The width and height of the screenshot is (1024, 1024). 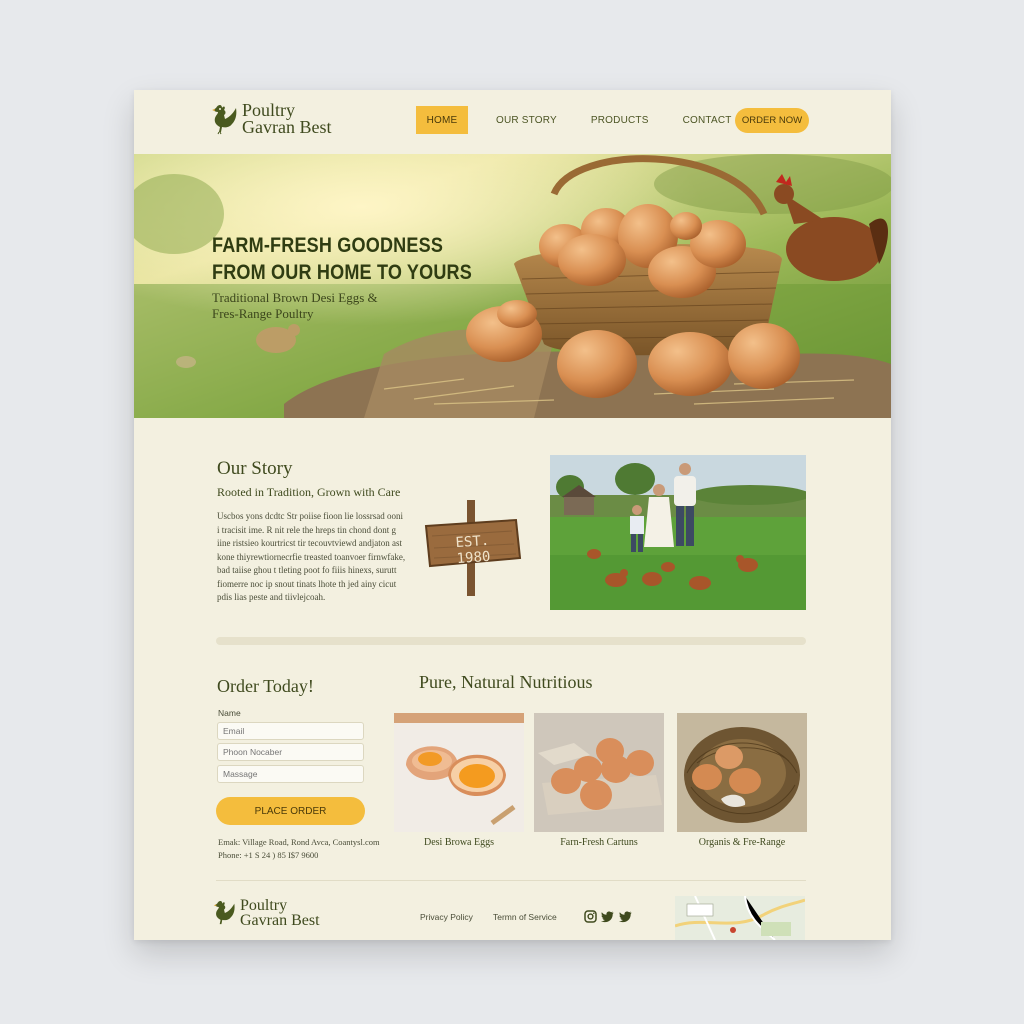 What do you see at coordinates (328, 245) in the screenshot?
I see `hero-title-line1: FARM-FRESH GOODNESS` at bounding box center [328, 245].